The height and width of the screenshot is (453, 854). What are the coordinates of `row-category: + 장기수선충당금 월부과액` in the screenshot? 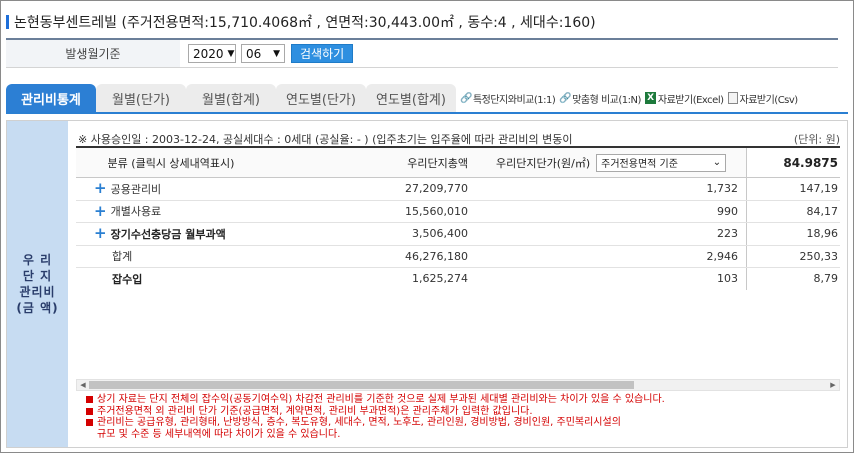 It's located at (171, 234).